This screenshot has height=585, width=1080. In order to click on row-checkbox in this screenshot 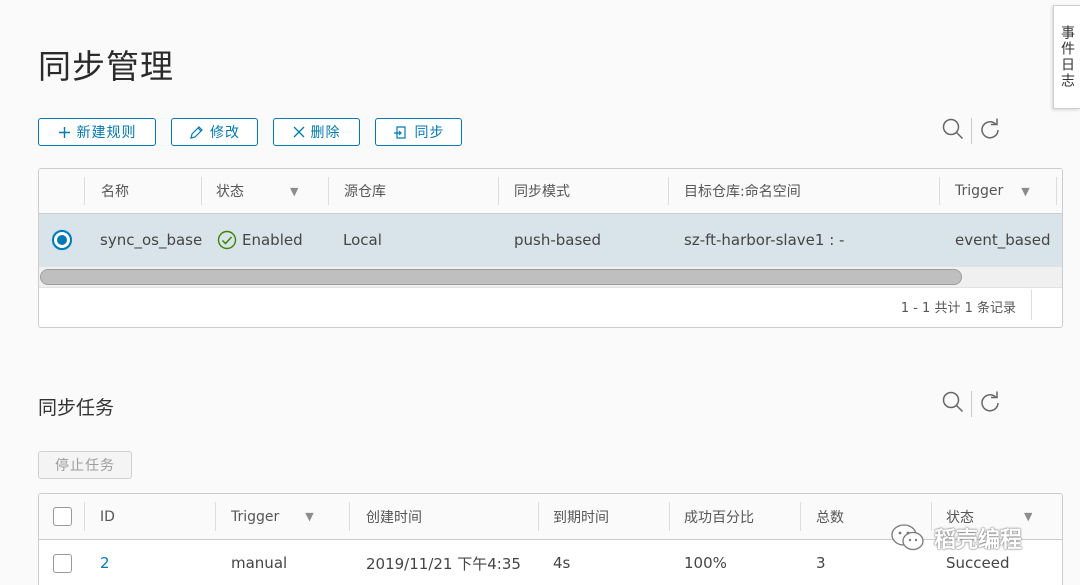, I will do `click(62, 563)`.